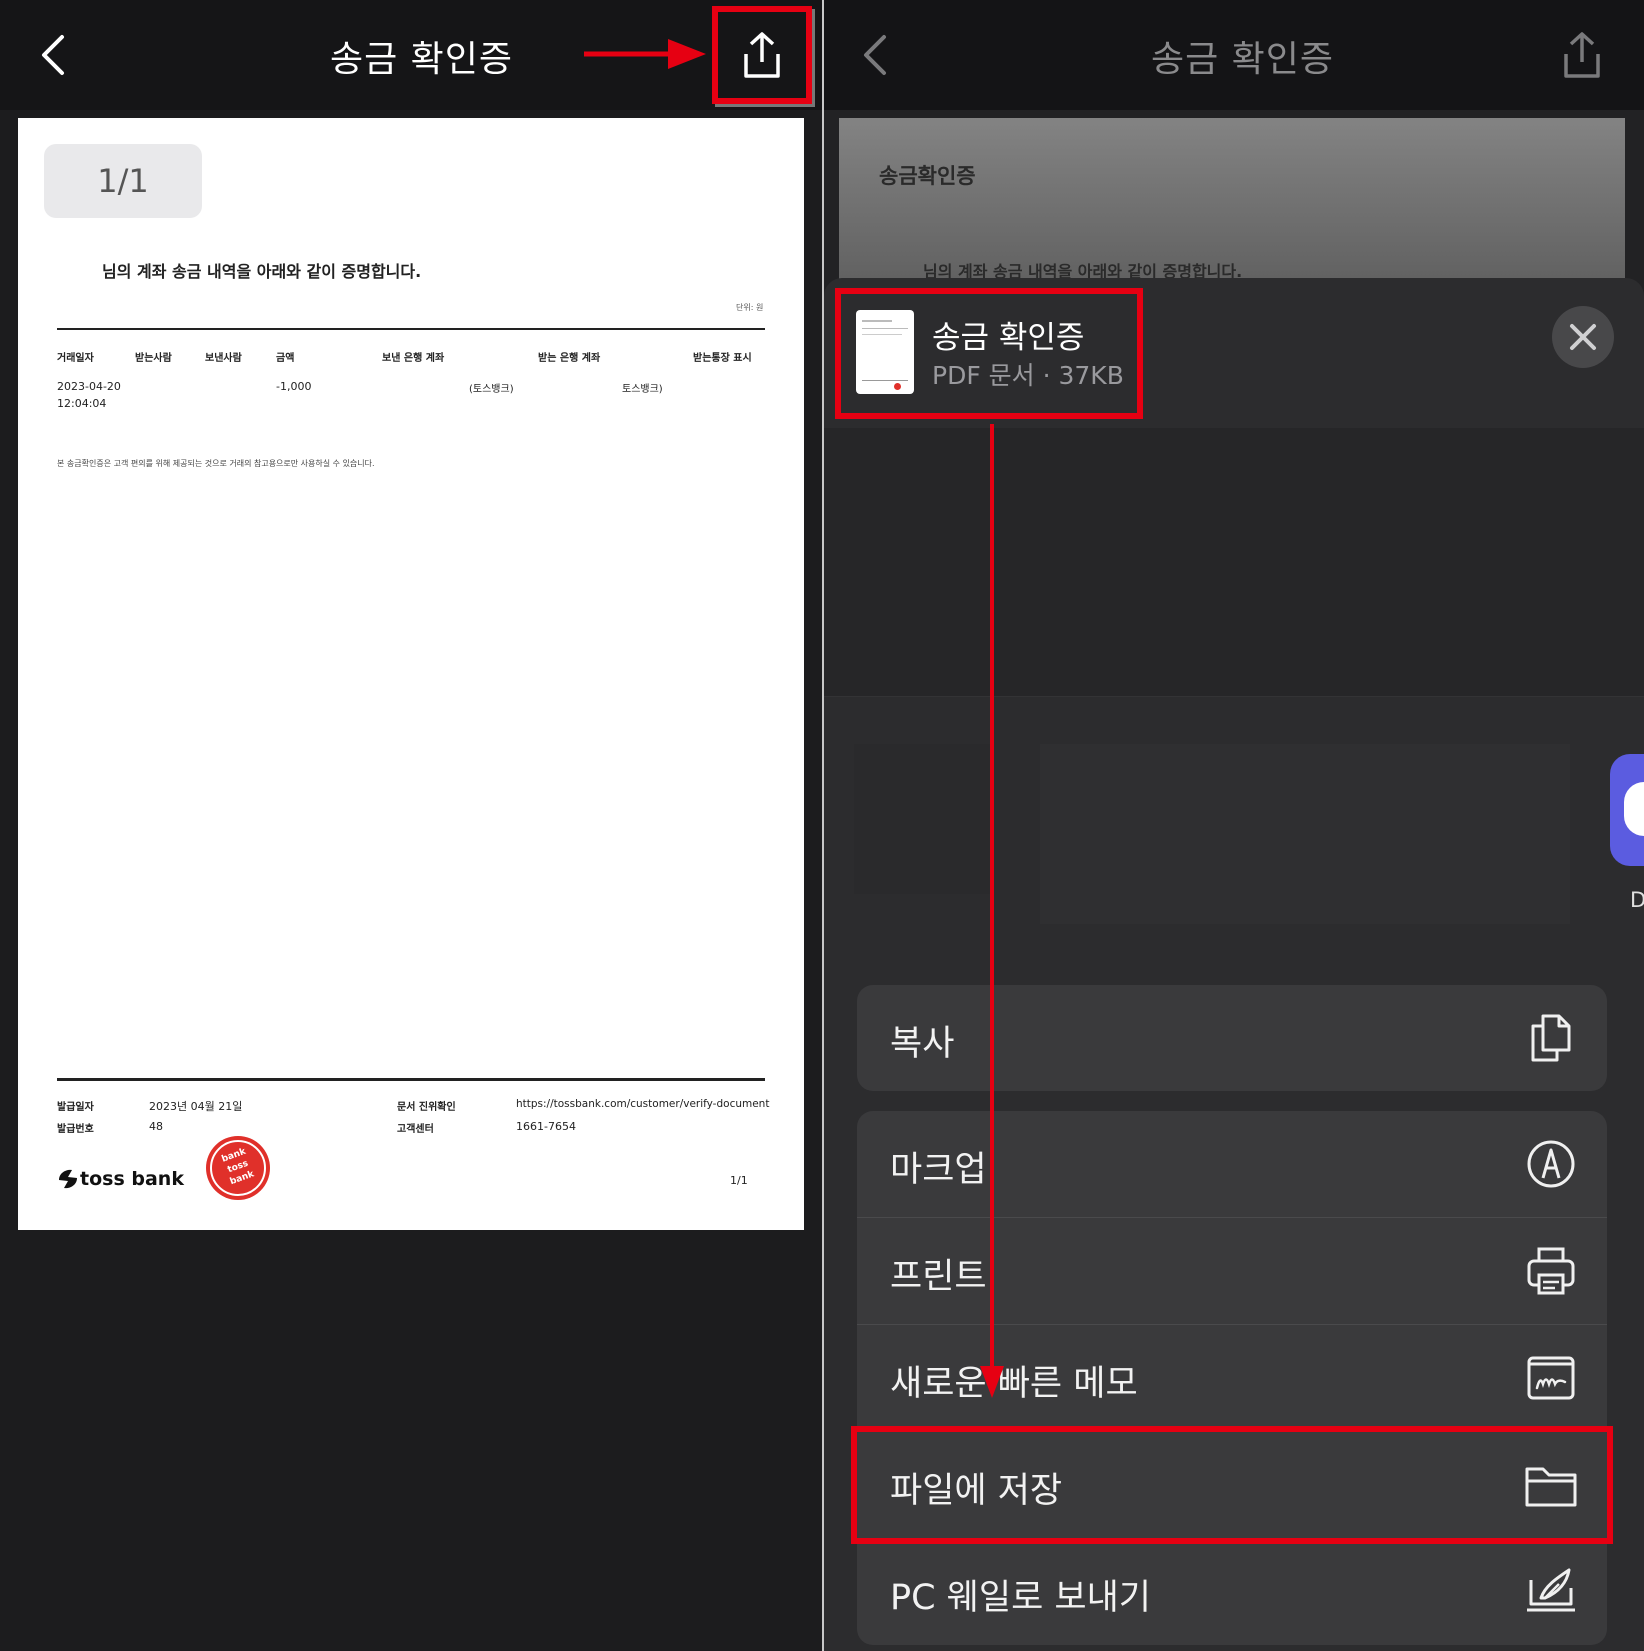 This screenshot has height=1651, width=1644. Describe the element at coordinates (645, 54) in the screenshot. I see `annotation-arrow-right` at that location.